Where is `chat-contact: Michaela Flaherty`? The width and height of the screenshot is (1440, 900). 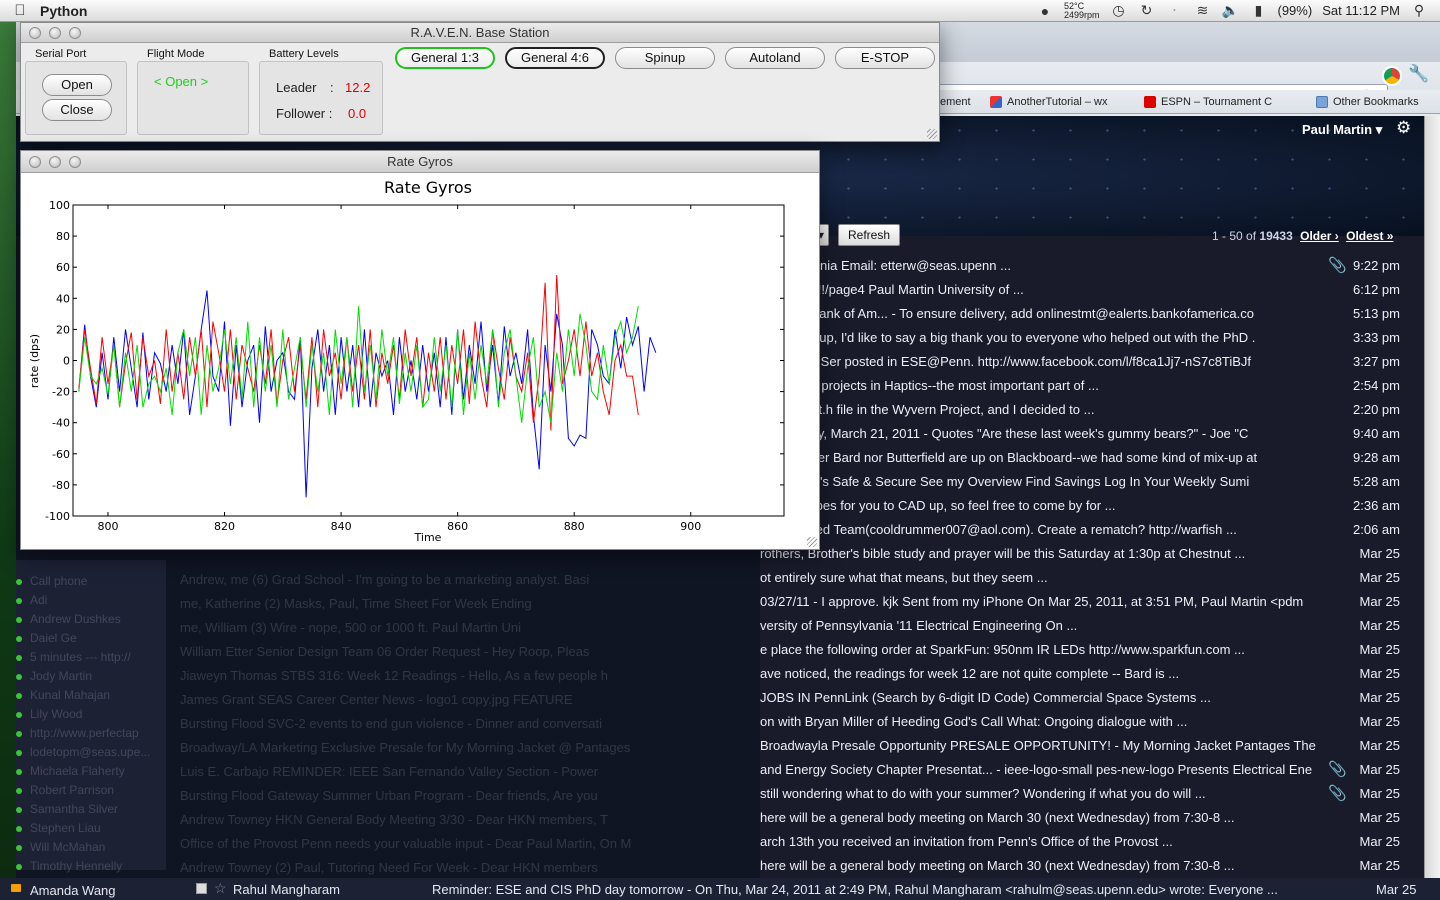
chat-contact: Michaela Flaherty is located at coordinates (77, 771).